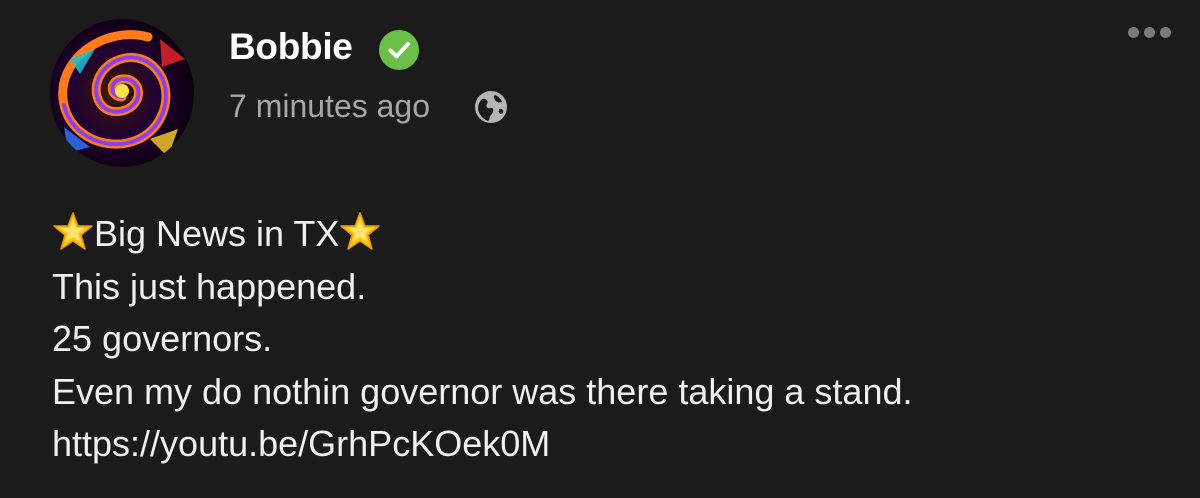 The height and width of the screenshot is (498, 1200). Describe the element at coordinates (217, 233) in the screenshot. I see `post-headline: Big News in TX` at that location.